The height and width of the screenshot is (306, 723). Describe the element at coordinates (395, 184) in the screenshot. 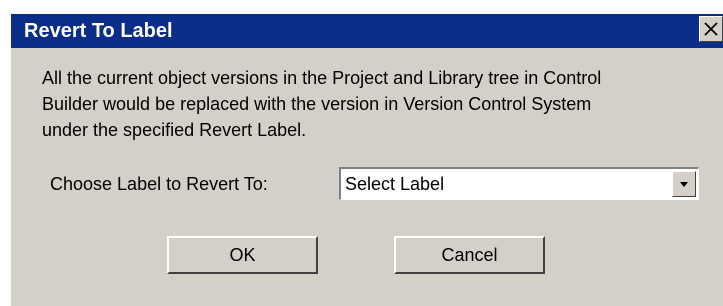

I see `select-value: Select Label` at that location.